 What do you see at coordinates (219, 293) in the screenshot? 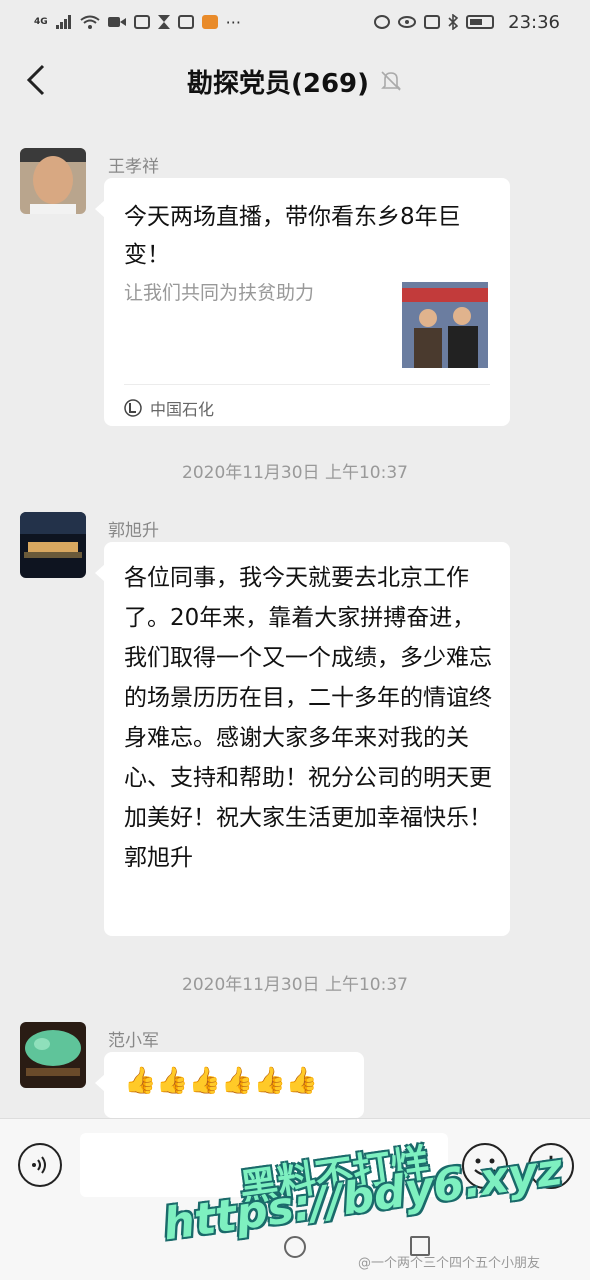
I see `card-description: 让我们共同为扶贫助力` at bounding box center [219, 293].